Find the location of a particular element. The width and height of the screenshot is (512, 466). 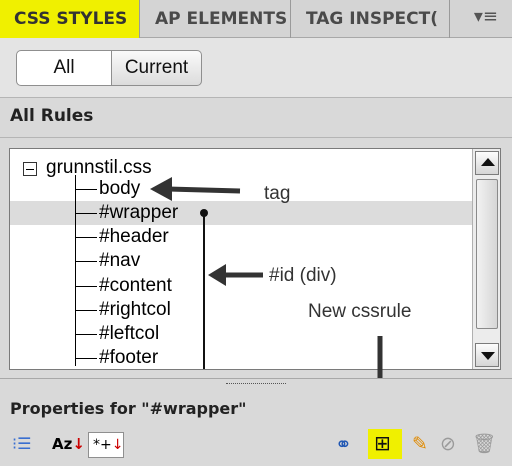

resize-grip is located at coordinates (256, 384).